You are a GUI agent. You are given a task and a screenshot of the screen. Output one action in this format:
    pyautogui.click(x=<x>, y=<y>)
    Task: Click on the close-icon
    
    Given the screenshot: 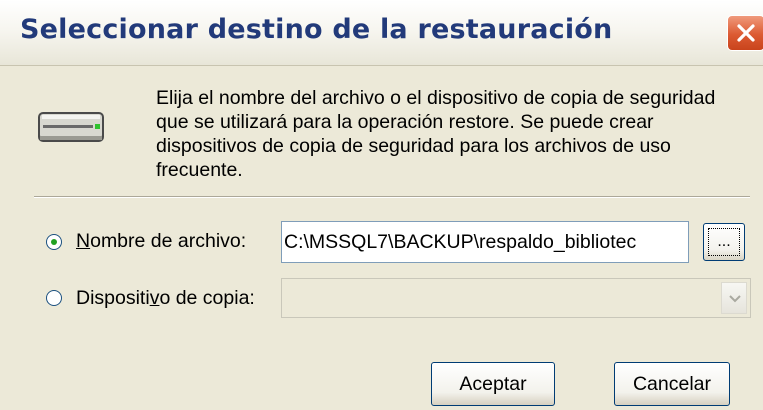 What is the action you would take?
    pyautogui.click(x=746, y=33)
    